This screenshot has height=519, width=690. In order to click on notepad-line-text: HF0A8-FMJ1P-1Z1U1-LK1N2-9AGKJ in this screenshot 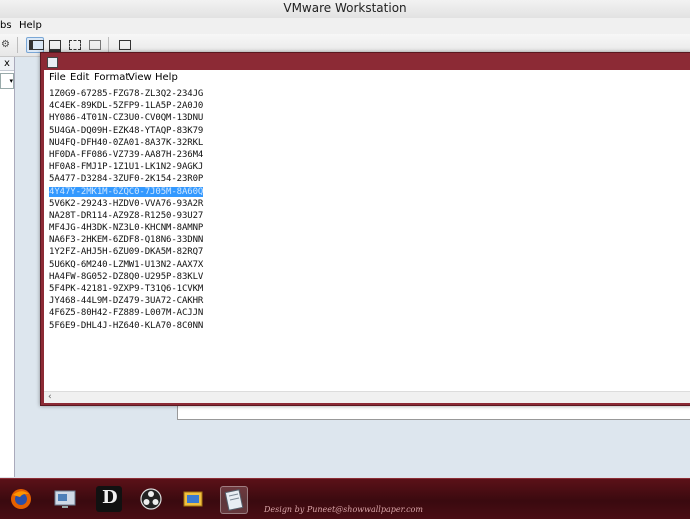, I will do `click(126, 167)`.